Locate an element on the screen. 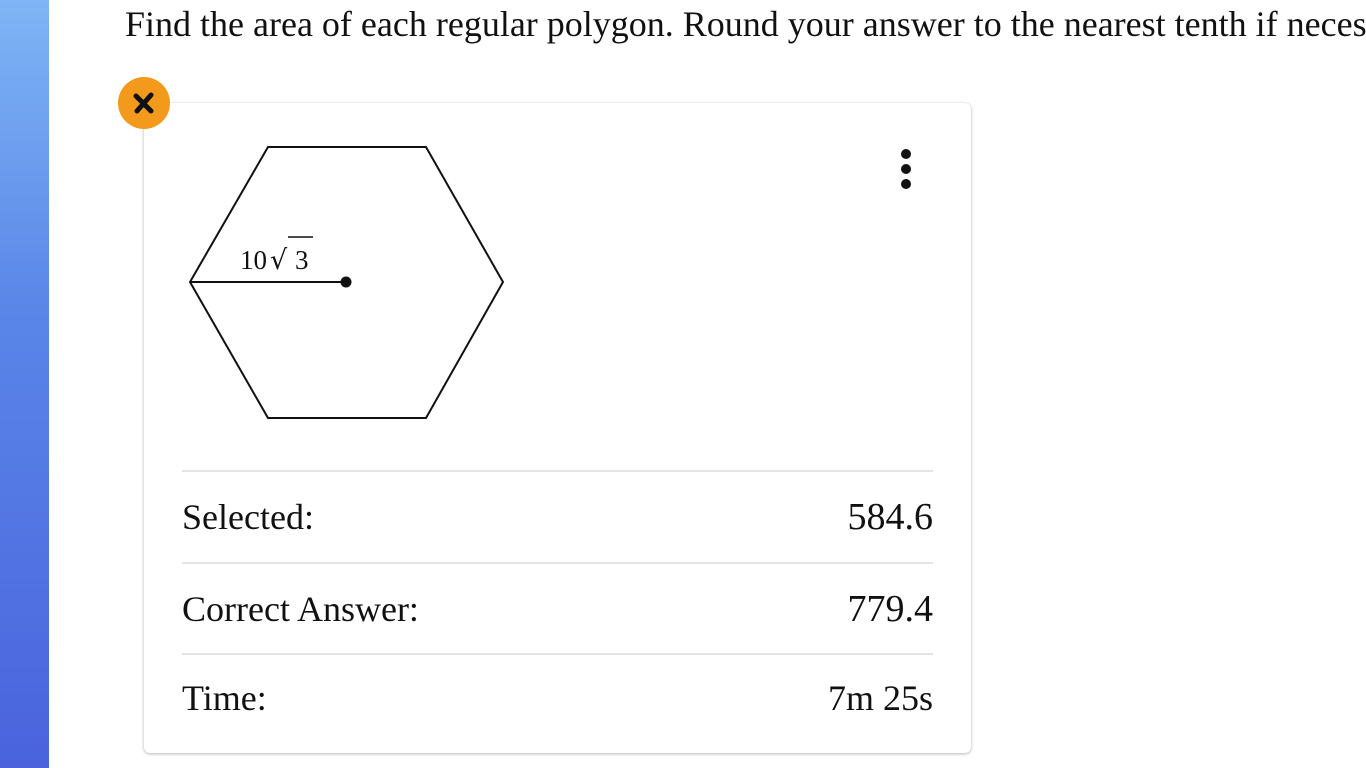 This screenshot has width=1366, height=768. more-vertical-icon is located at coordinates (906, 169).